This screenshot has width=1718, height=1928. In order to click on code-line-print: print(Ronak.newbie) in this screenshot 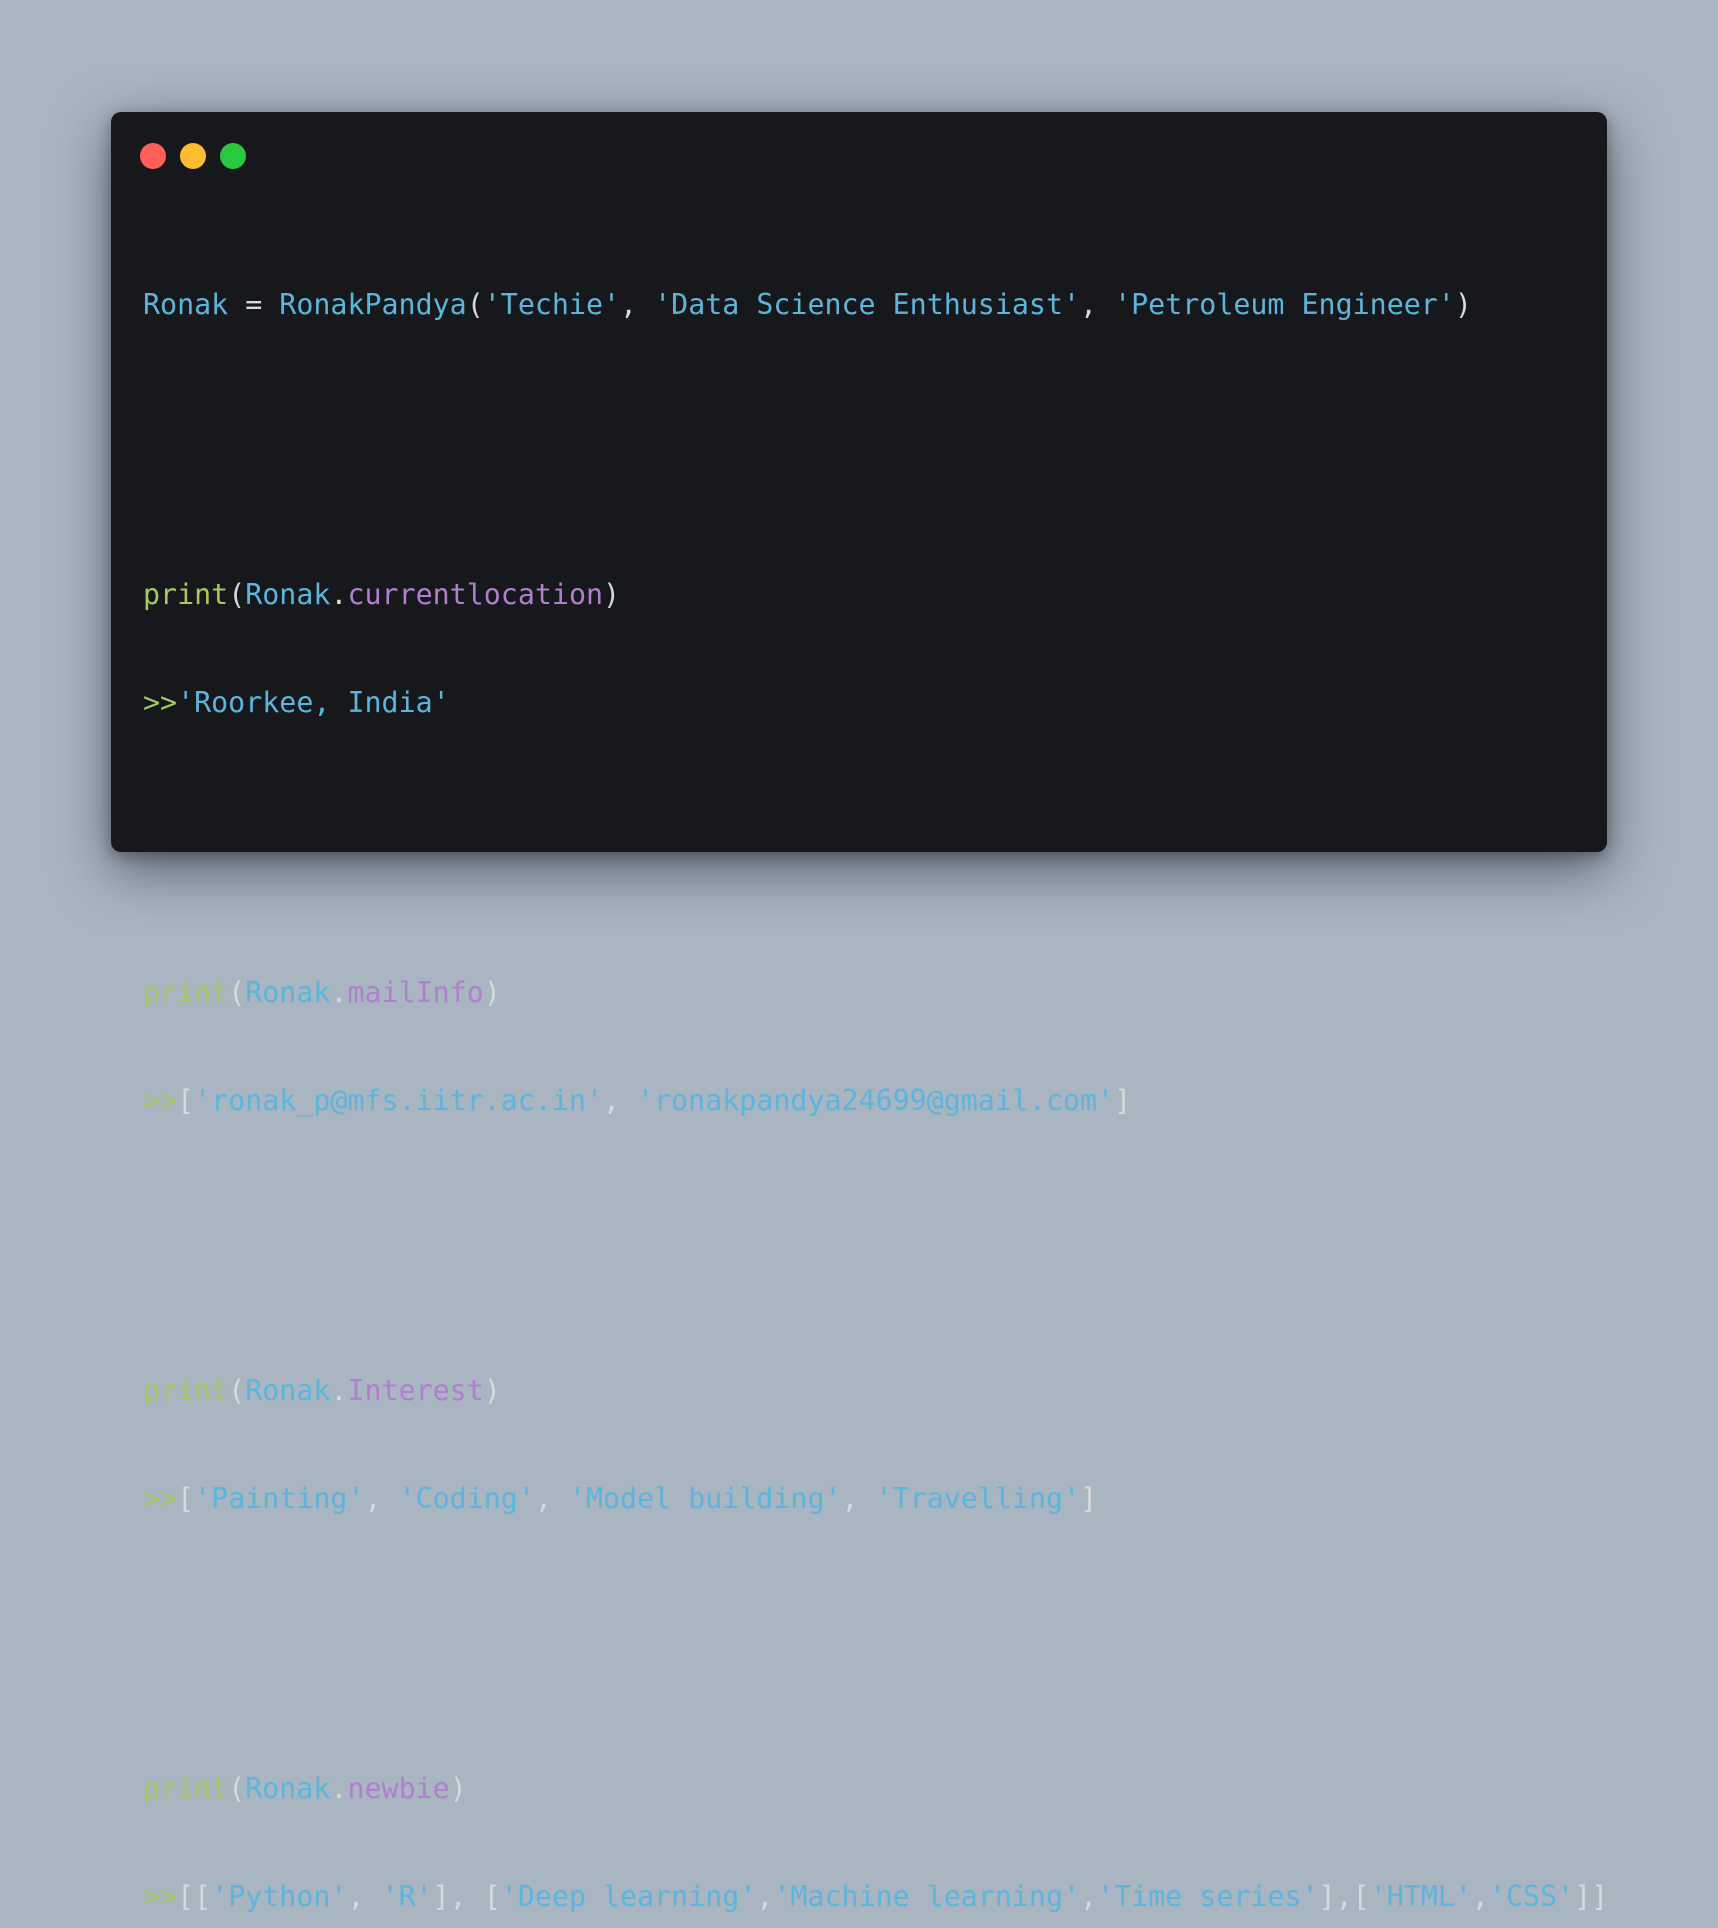, I will do `click(875, 1789)`.